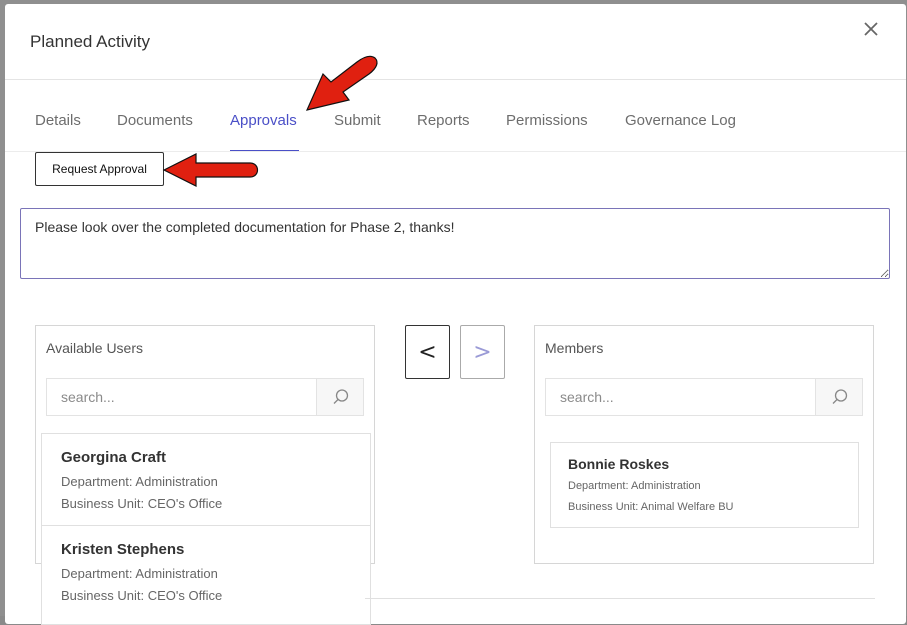  What do you see at coordinates (482, 352) in the screenshot?
I see `move-to-members-button: >` at bounding box center [482, 352].